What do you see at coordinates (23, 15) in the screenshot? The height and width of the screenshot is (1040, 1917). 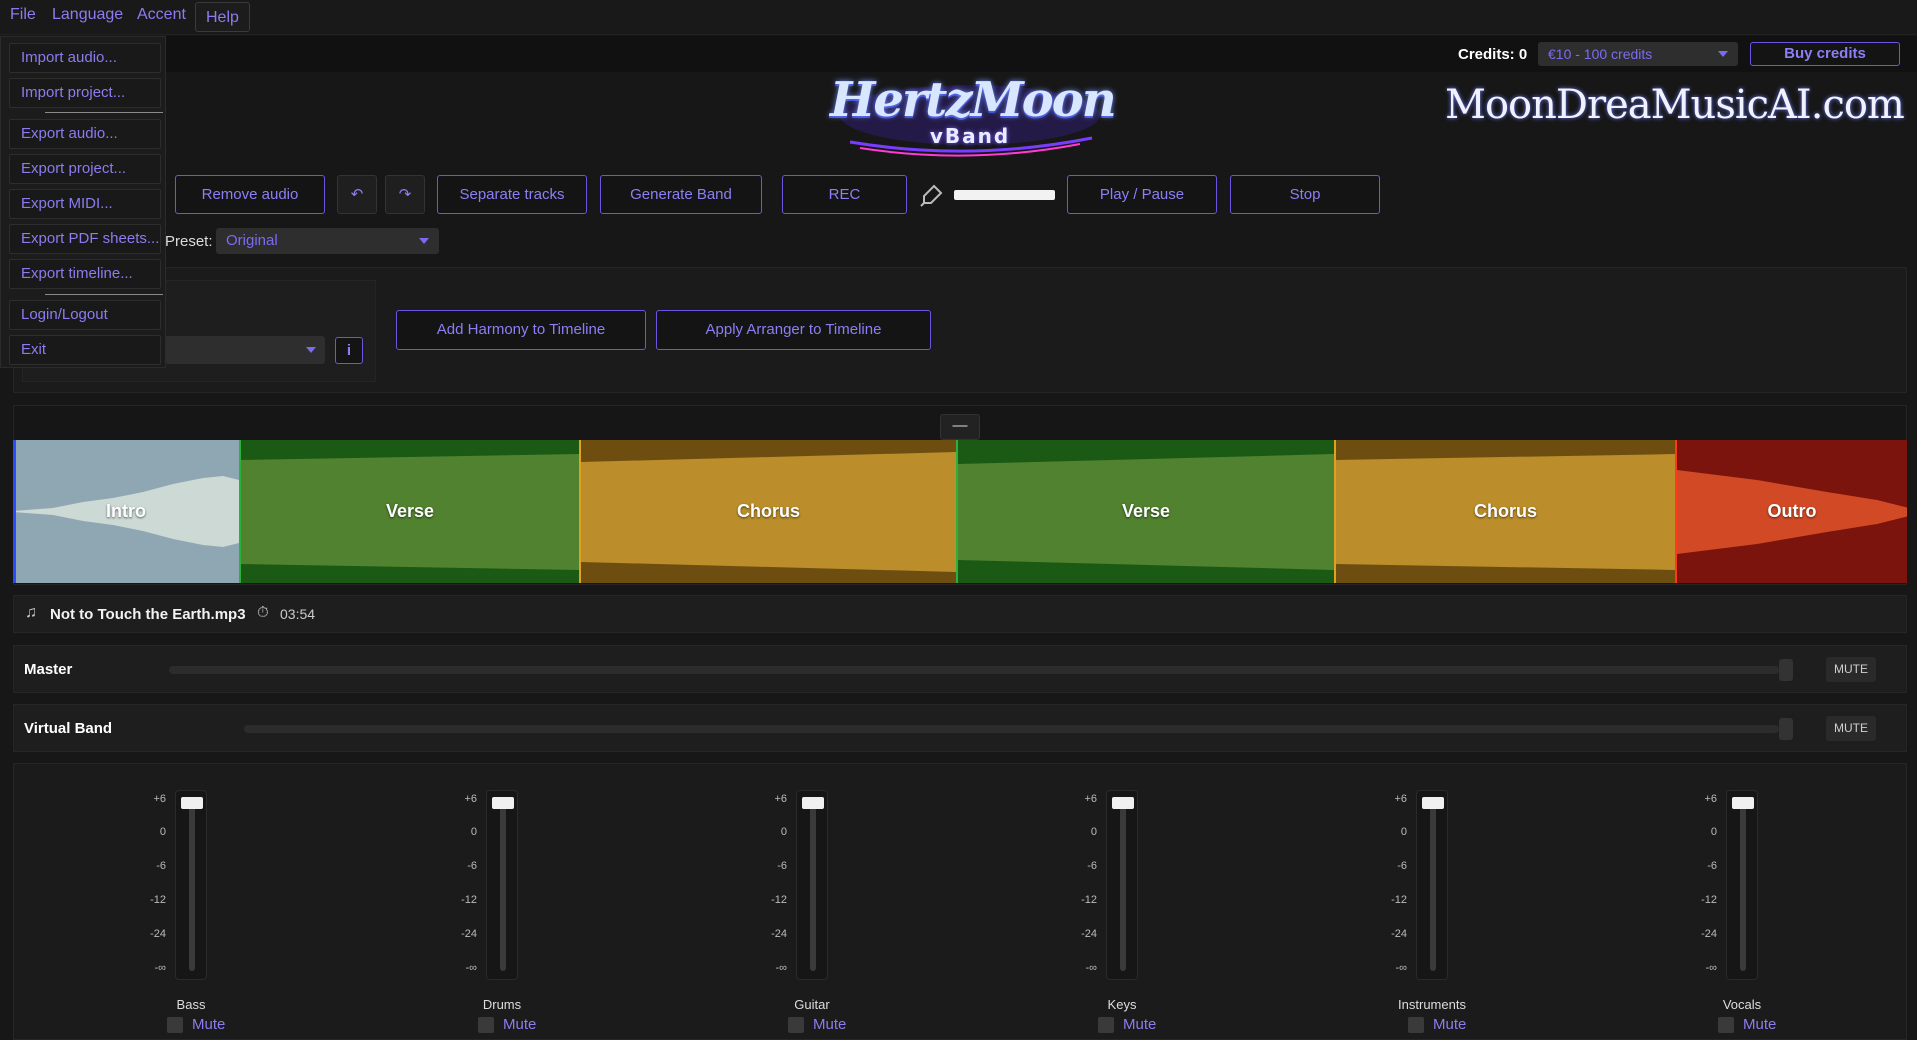 I see `menu-file: File` at bounding box center [23, 15].